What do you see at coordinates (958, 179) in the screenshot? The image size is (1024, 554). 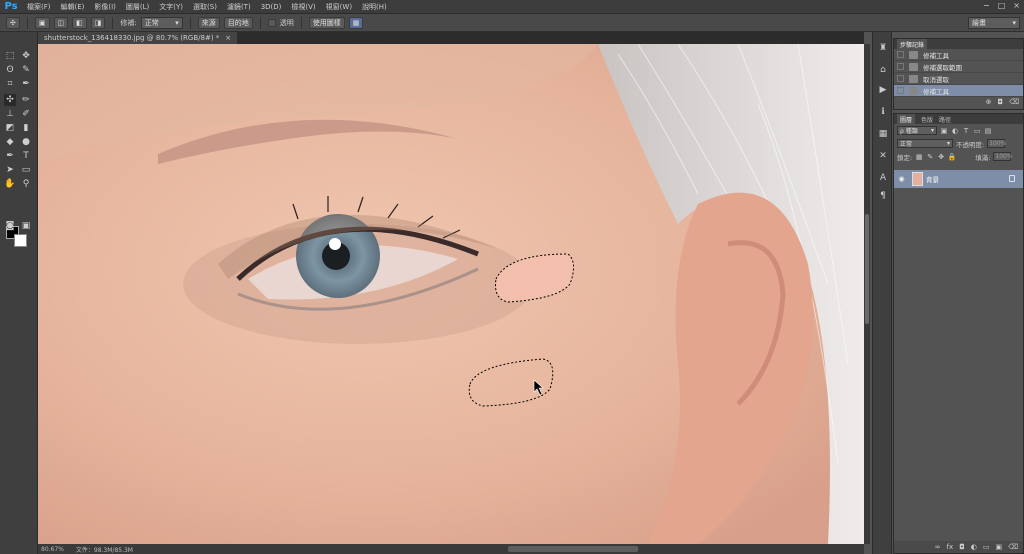 I see `layer-row-background: ◉ 背景` at bounding box center [958, 179].